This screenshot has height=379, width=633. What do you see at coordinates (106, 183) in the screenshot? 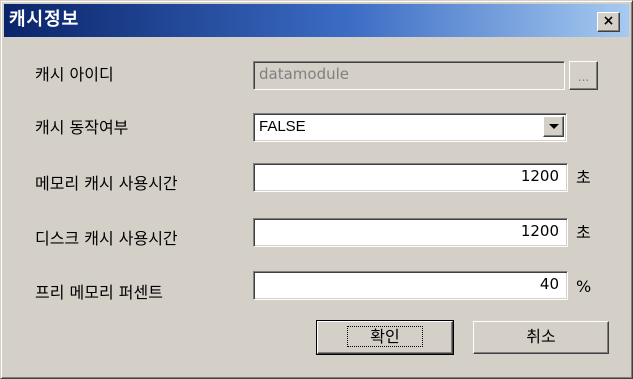
I see `memory-cache-time-label: 메모리 캐시 사용시간` at bounding box center [106, 183].